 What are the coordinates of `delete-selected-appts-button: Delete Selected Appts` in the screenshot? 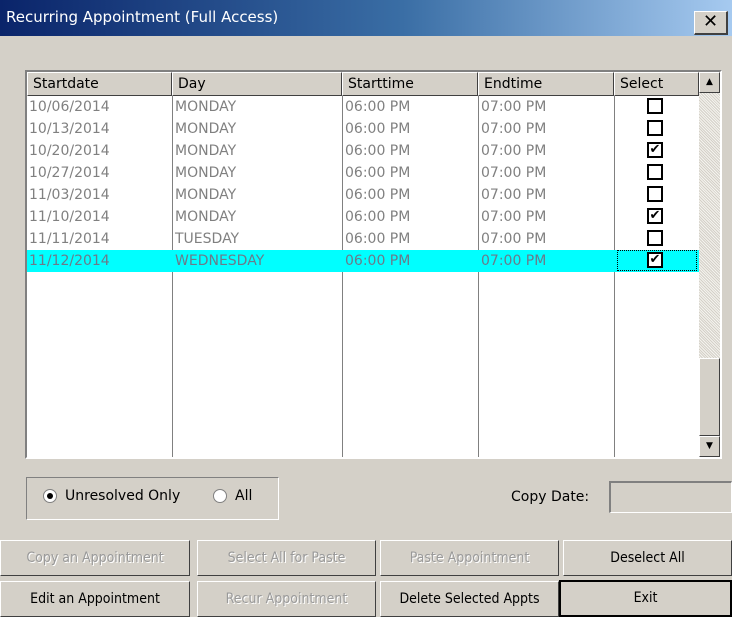 It's located at (469, 599).